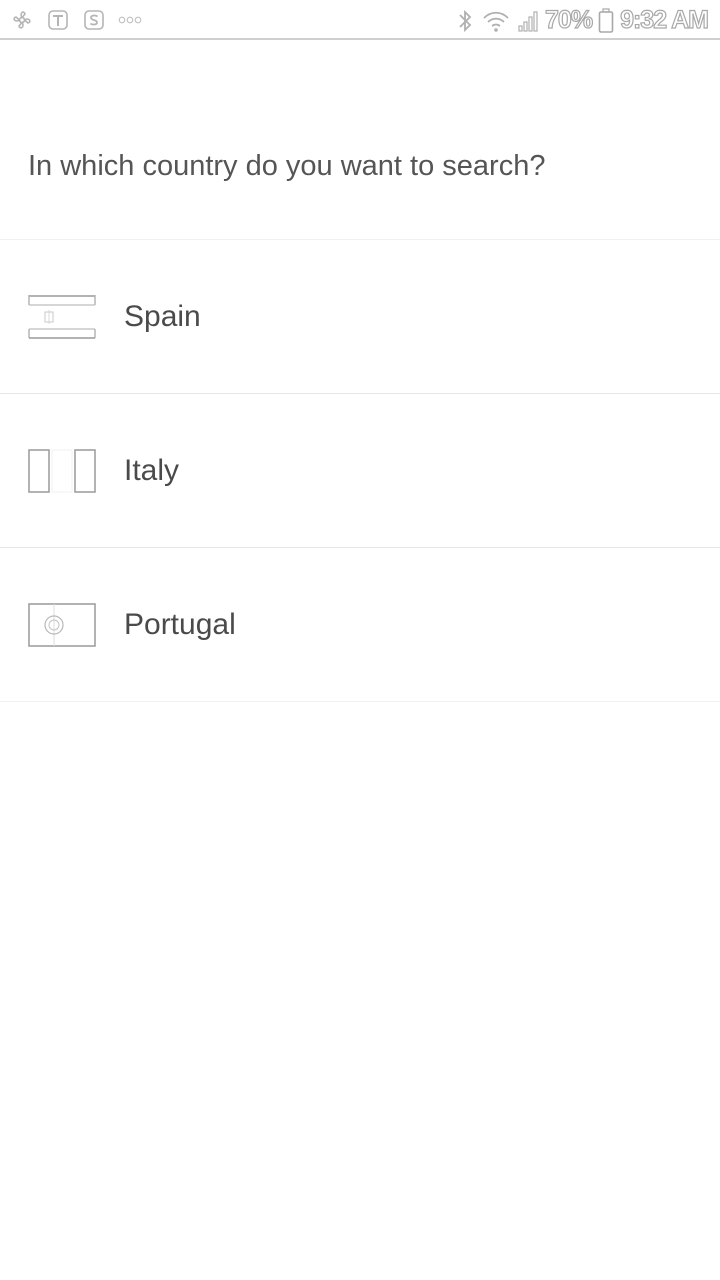  Describe the element at coordinates (162, 316) in the screenshot. I see `country-name: Spain` at that location.